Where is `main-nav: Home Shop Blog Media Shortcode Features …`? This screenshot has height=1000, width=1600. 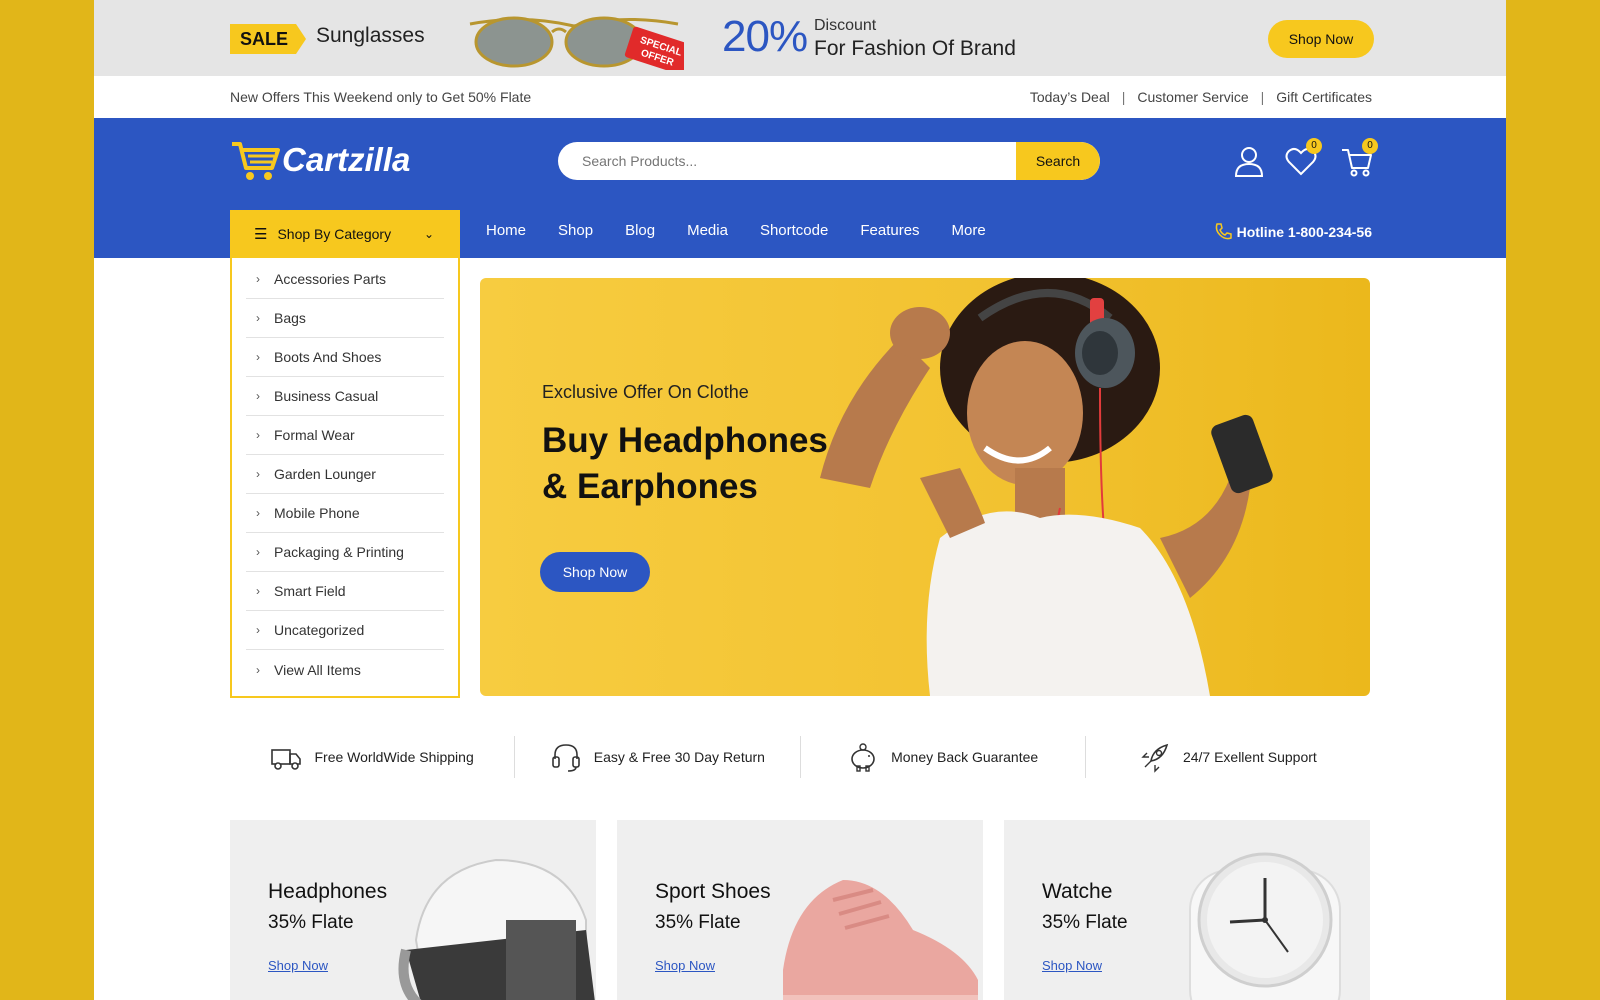 main-nav: Home Shop Blog Media Shortcode Features … is located at coordinates (752, 230).